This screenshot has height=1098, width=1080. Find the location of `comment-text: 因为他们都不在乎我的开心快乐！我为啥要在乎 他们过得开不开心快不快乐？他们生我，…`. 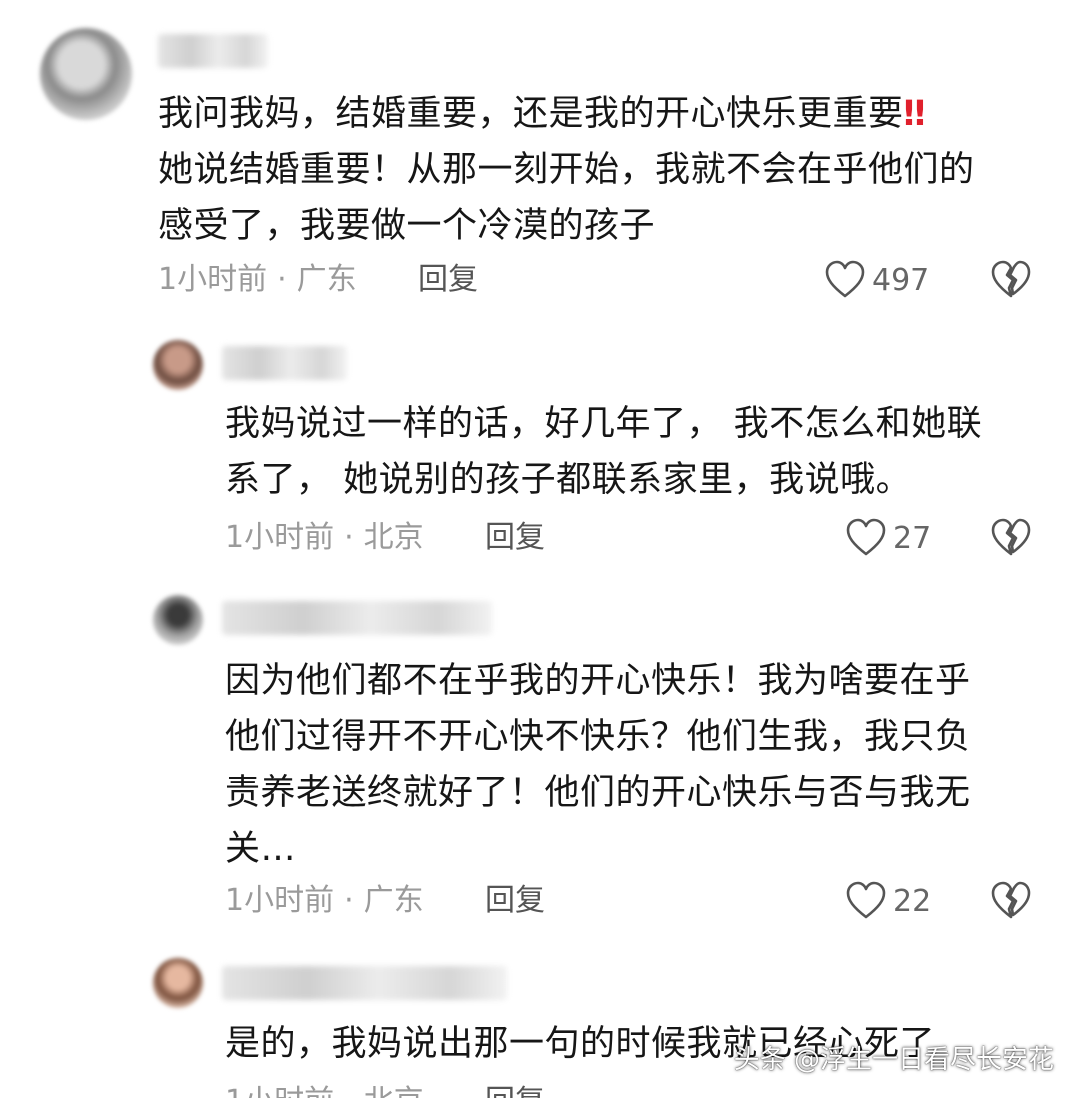

comment-text: 因为他们都不在乎我的开心快乐！我为啥要在乎 他们过得开不开心快不快乐？他们生我，… is located at coordinates (598, 765).